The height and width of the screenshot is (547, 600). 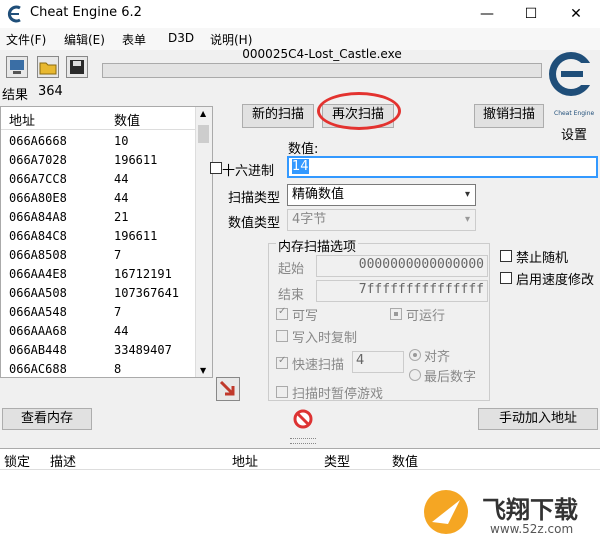 I want to click on col-table-address: 地址, so click(x=245, y=460).